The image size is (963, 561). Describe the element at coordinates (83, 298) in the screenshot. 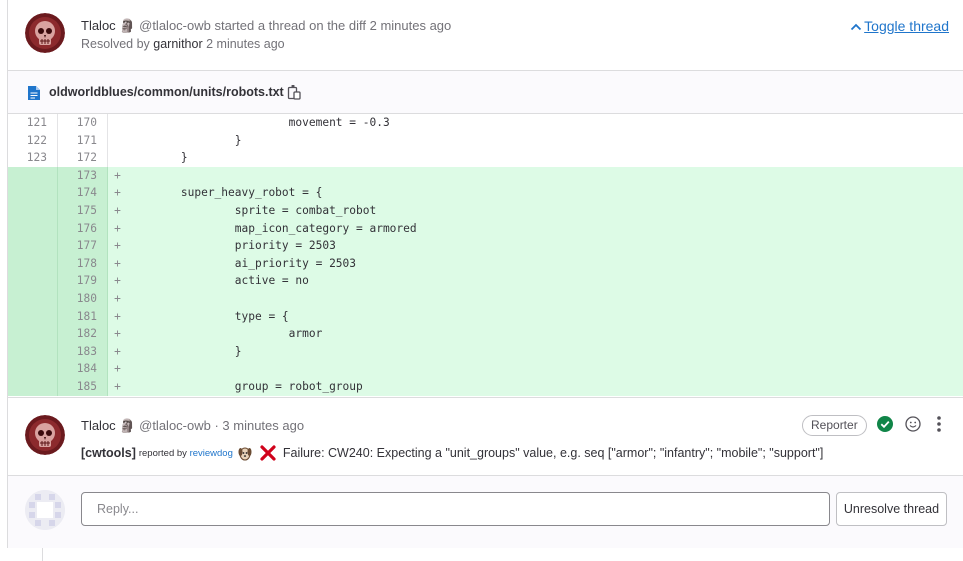

I see `new-line-number: 180` at that location.